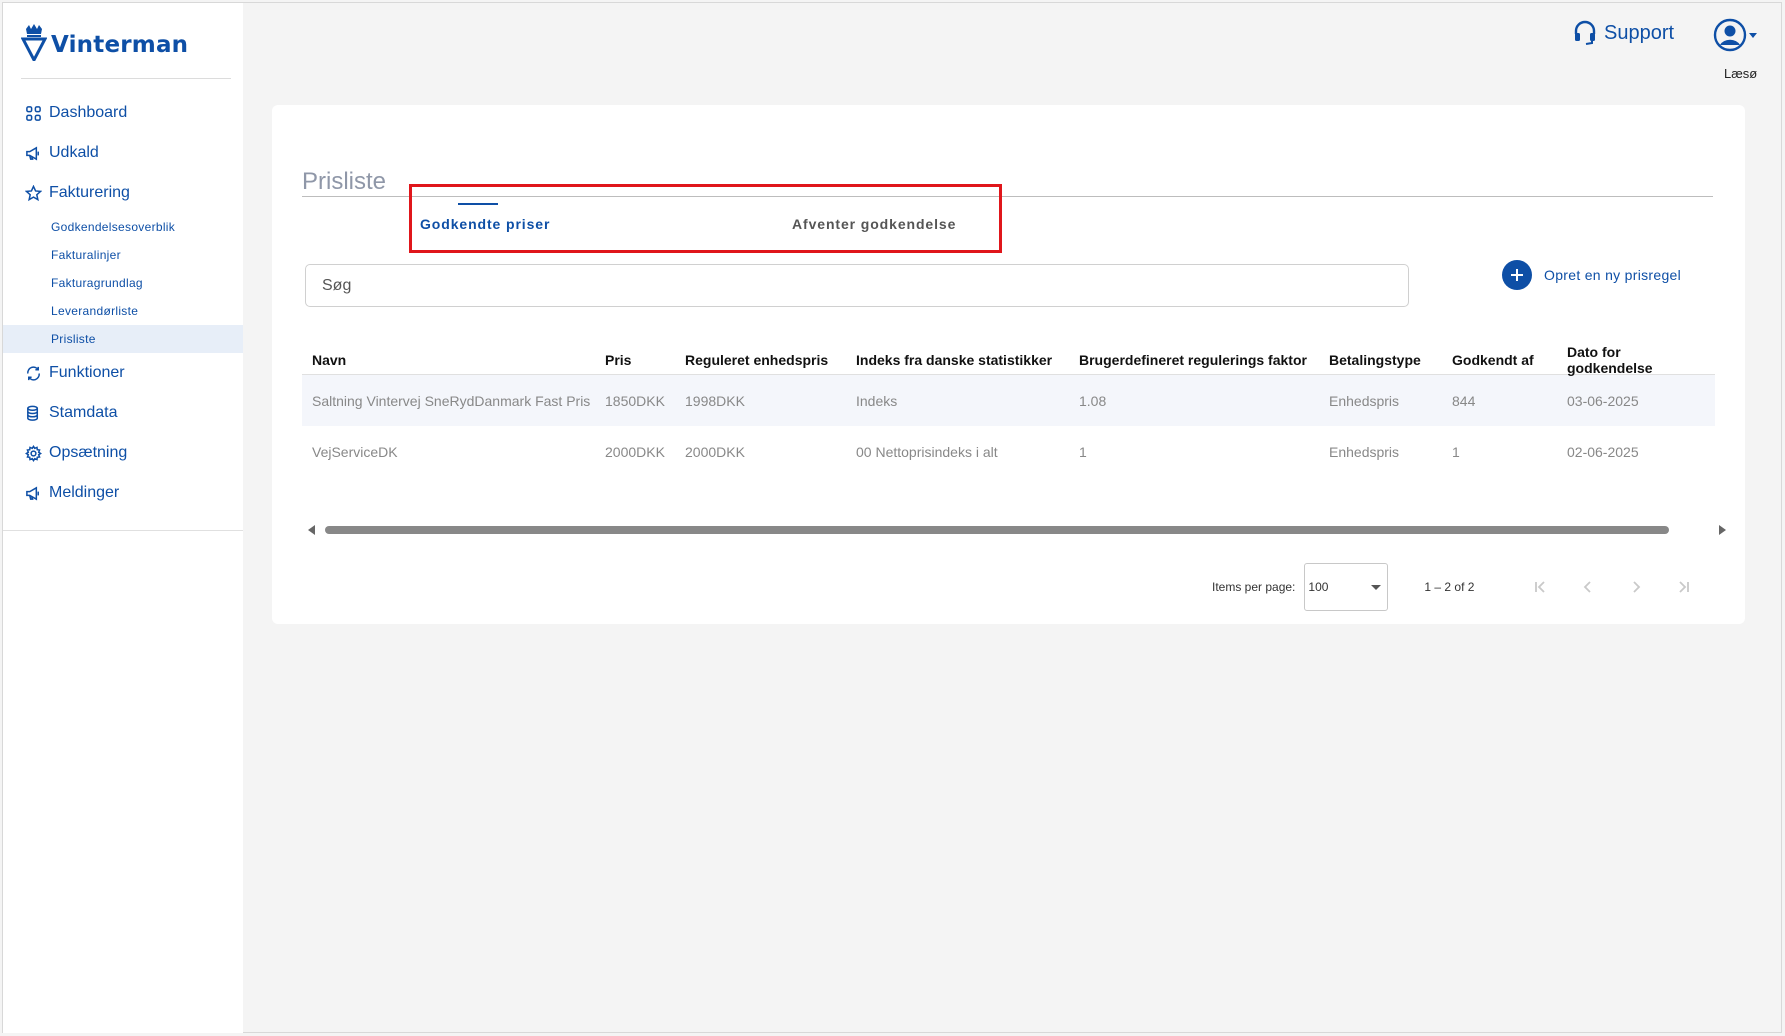 Image resolution: width=1785 pixels, height=1036 pixels. I want to click on sidebar-item-fakturering: Fakturering, so click(123, 193).